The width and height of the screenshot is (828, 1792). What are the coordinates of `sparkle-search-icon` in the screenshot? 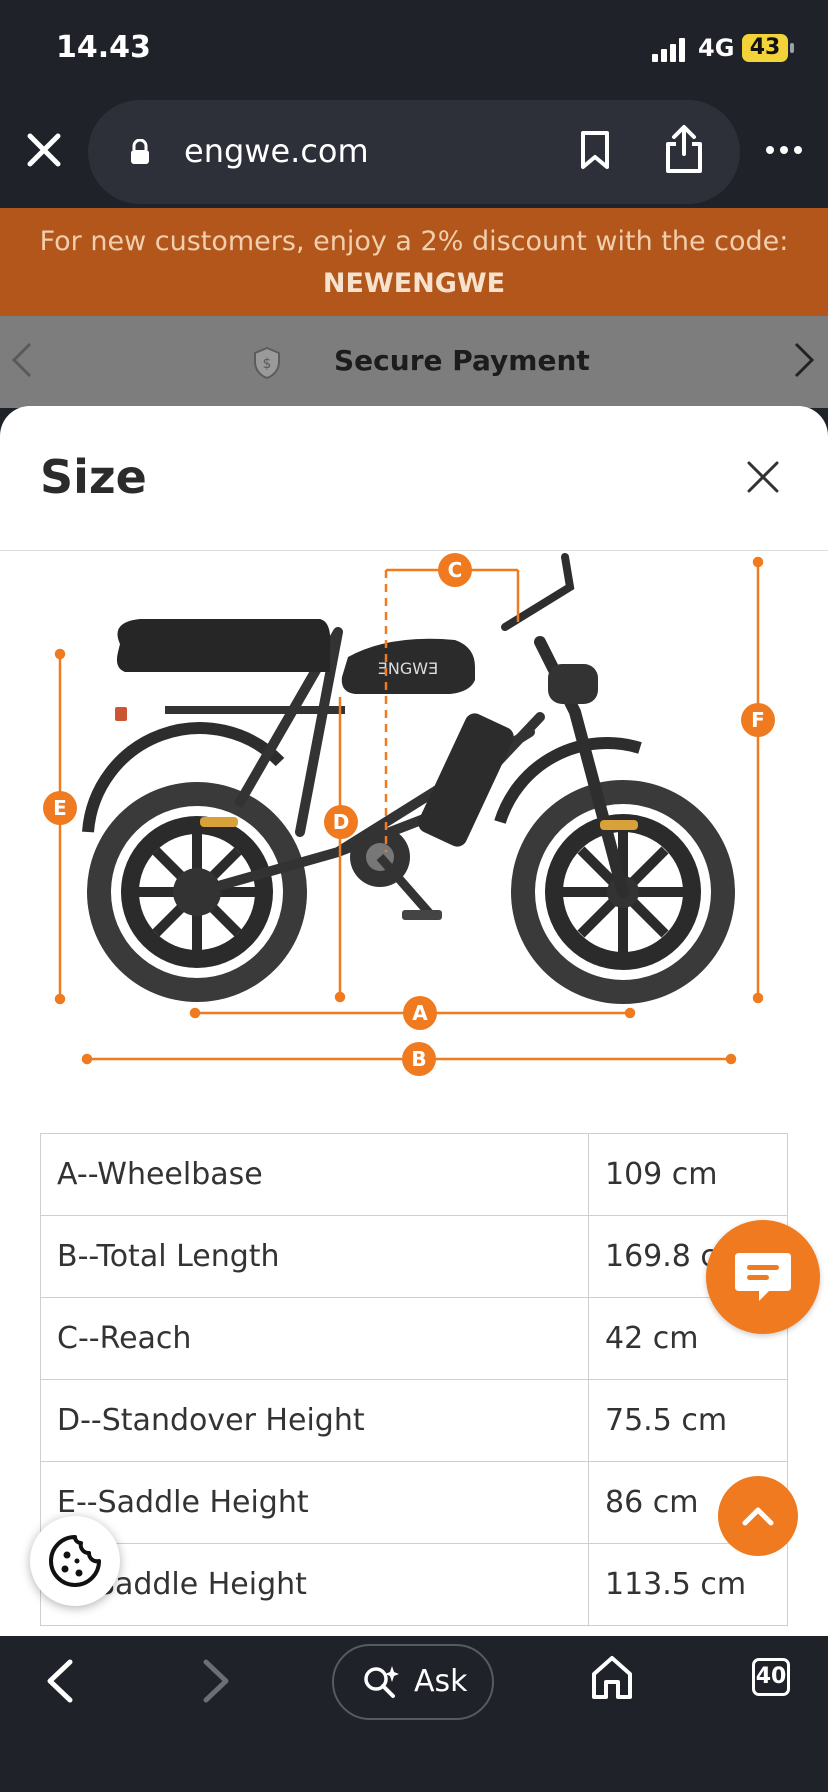 It's located at (381, 1682).